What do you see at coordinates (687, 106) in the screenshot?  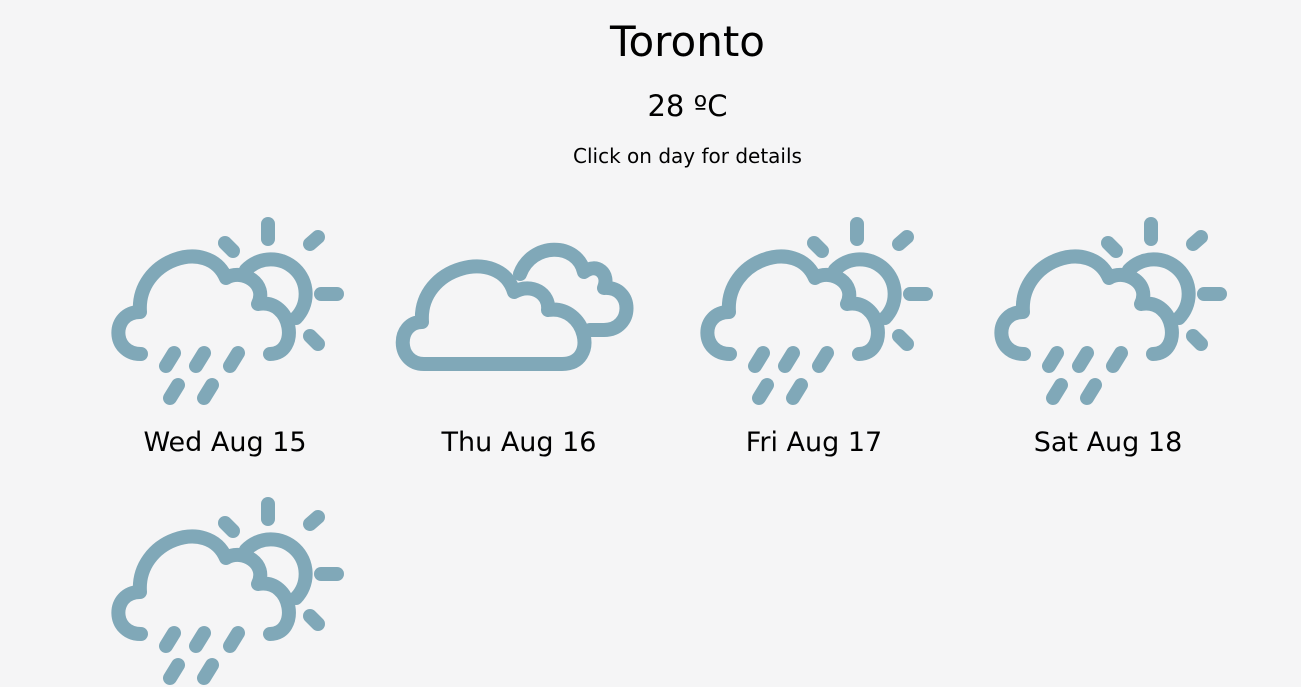 I see `current-temperature: 28 ºC` at bounding box center [687, 106].